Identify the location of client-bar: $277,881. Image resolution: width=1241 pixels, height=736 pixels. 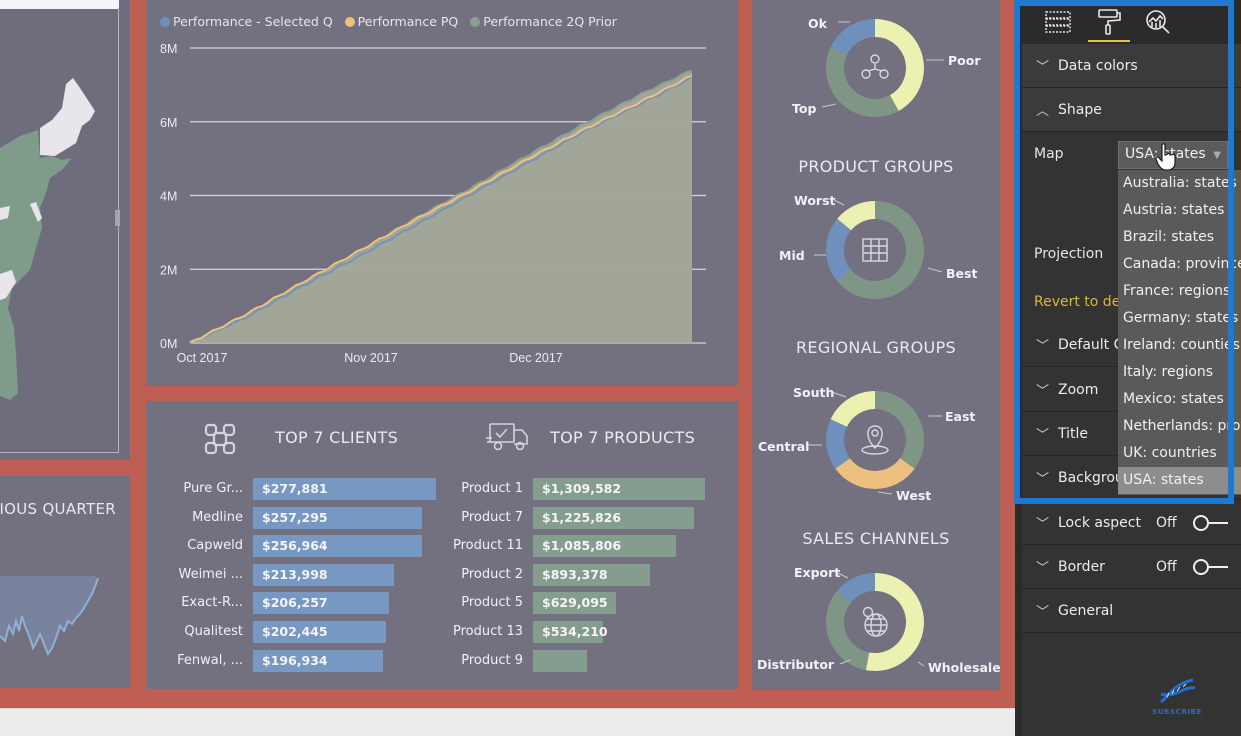
(344, 489).